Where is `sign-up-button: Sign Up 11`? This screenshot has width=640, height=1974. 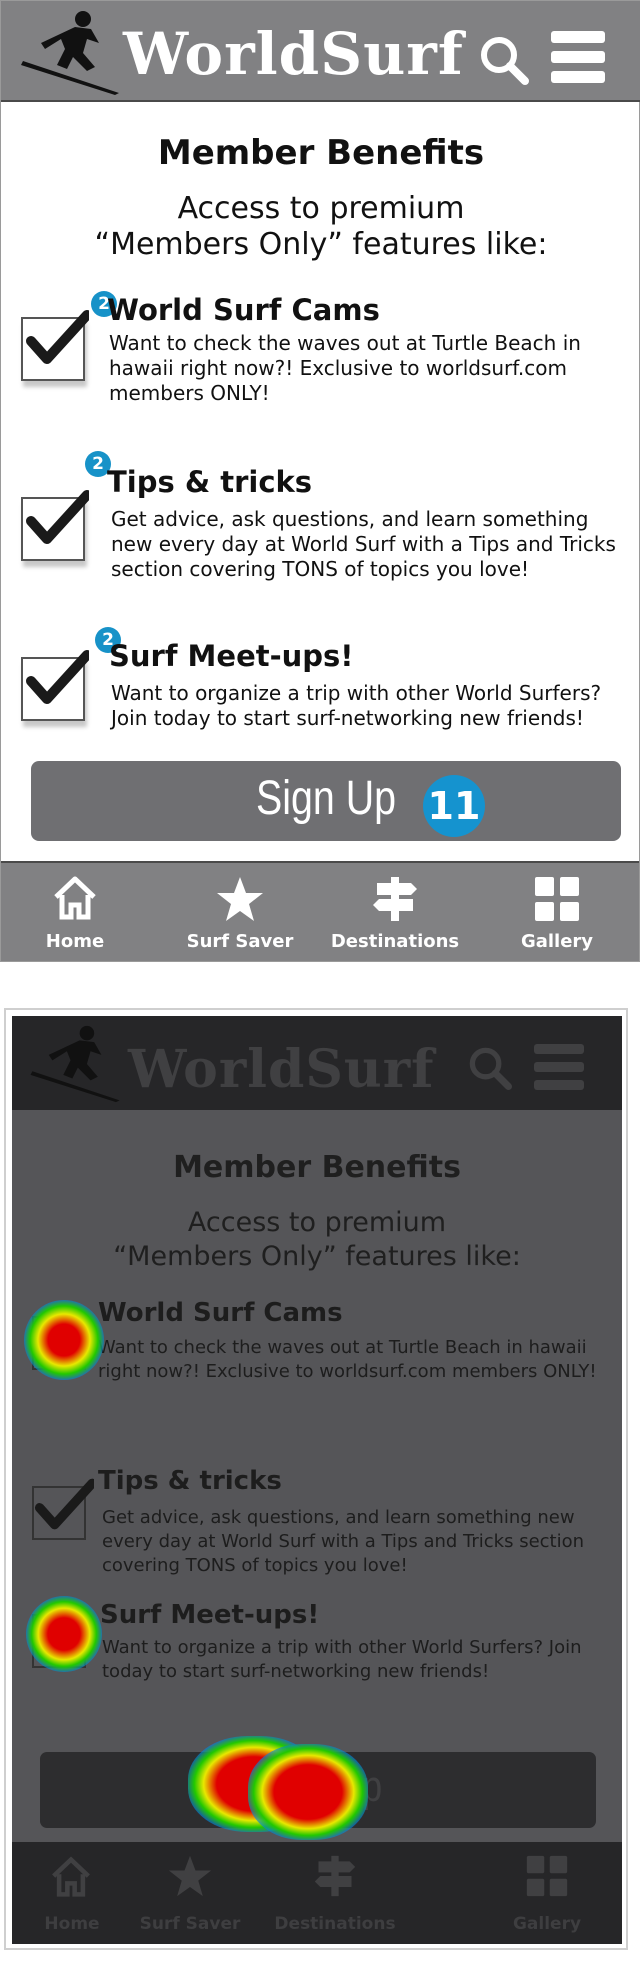
sign-up-button: Sign Up 11 is located at coordinates (326, 801).